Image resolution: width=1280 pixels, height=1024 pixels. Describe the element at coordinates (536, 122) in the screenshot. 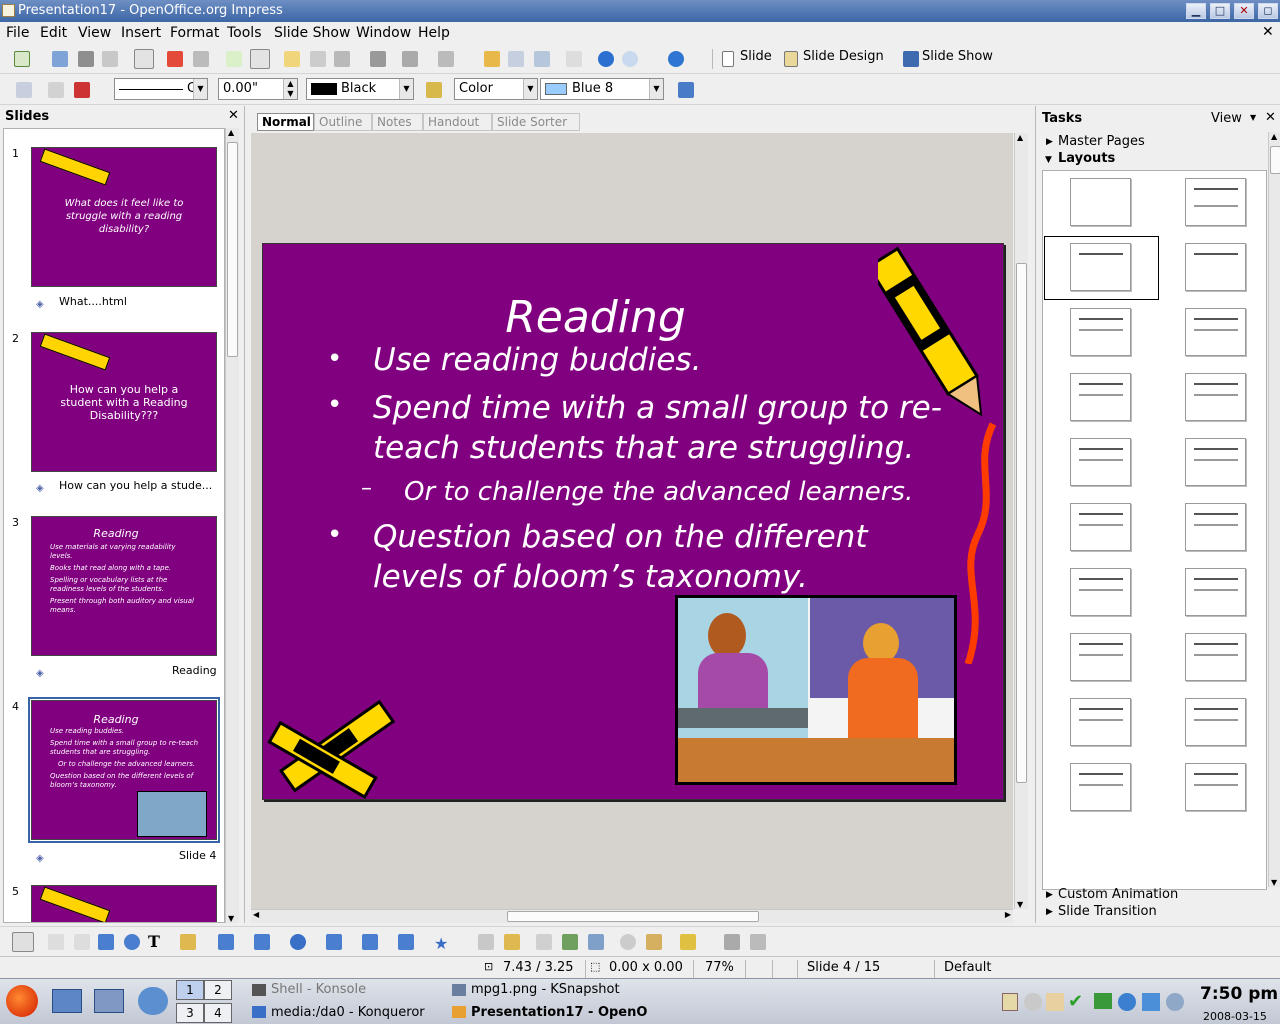

I see `tab-slide-sorter: Slide Sorter` at that location.